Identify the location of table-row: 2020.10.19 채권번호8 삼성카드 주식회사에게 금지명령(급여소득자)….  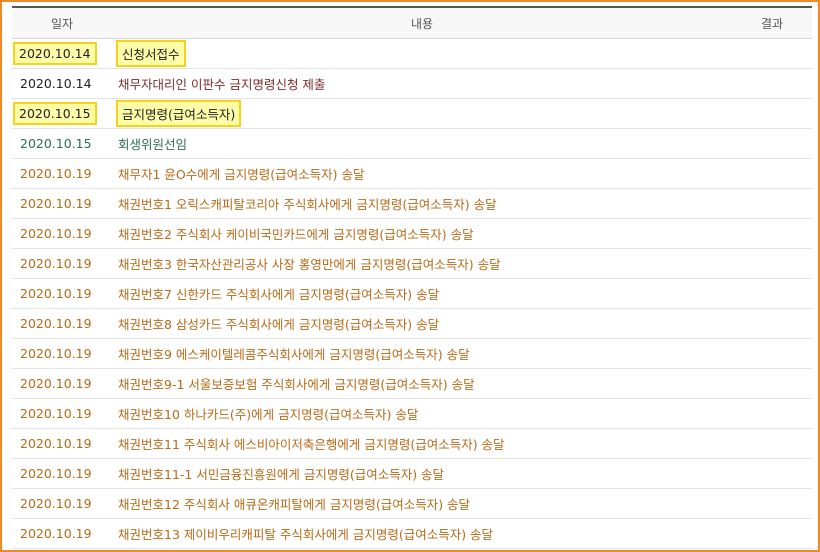
(412, 323).